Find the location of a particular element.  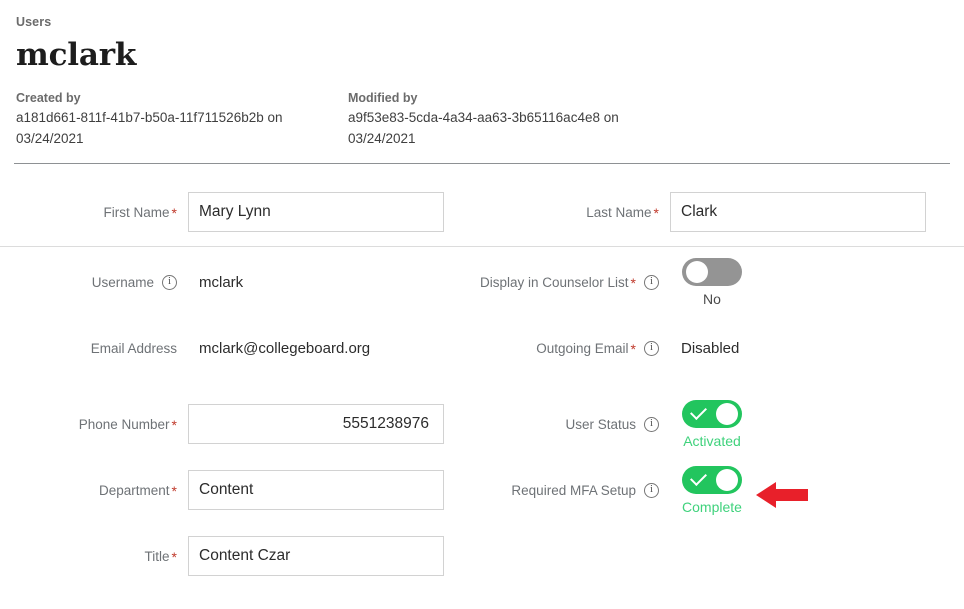

phone-number-field: Phone Number * is located at coordinates (241, 424).